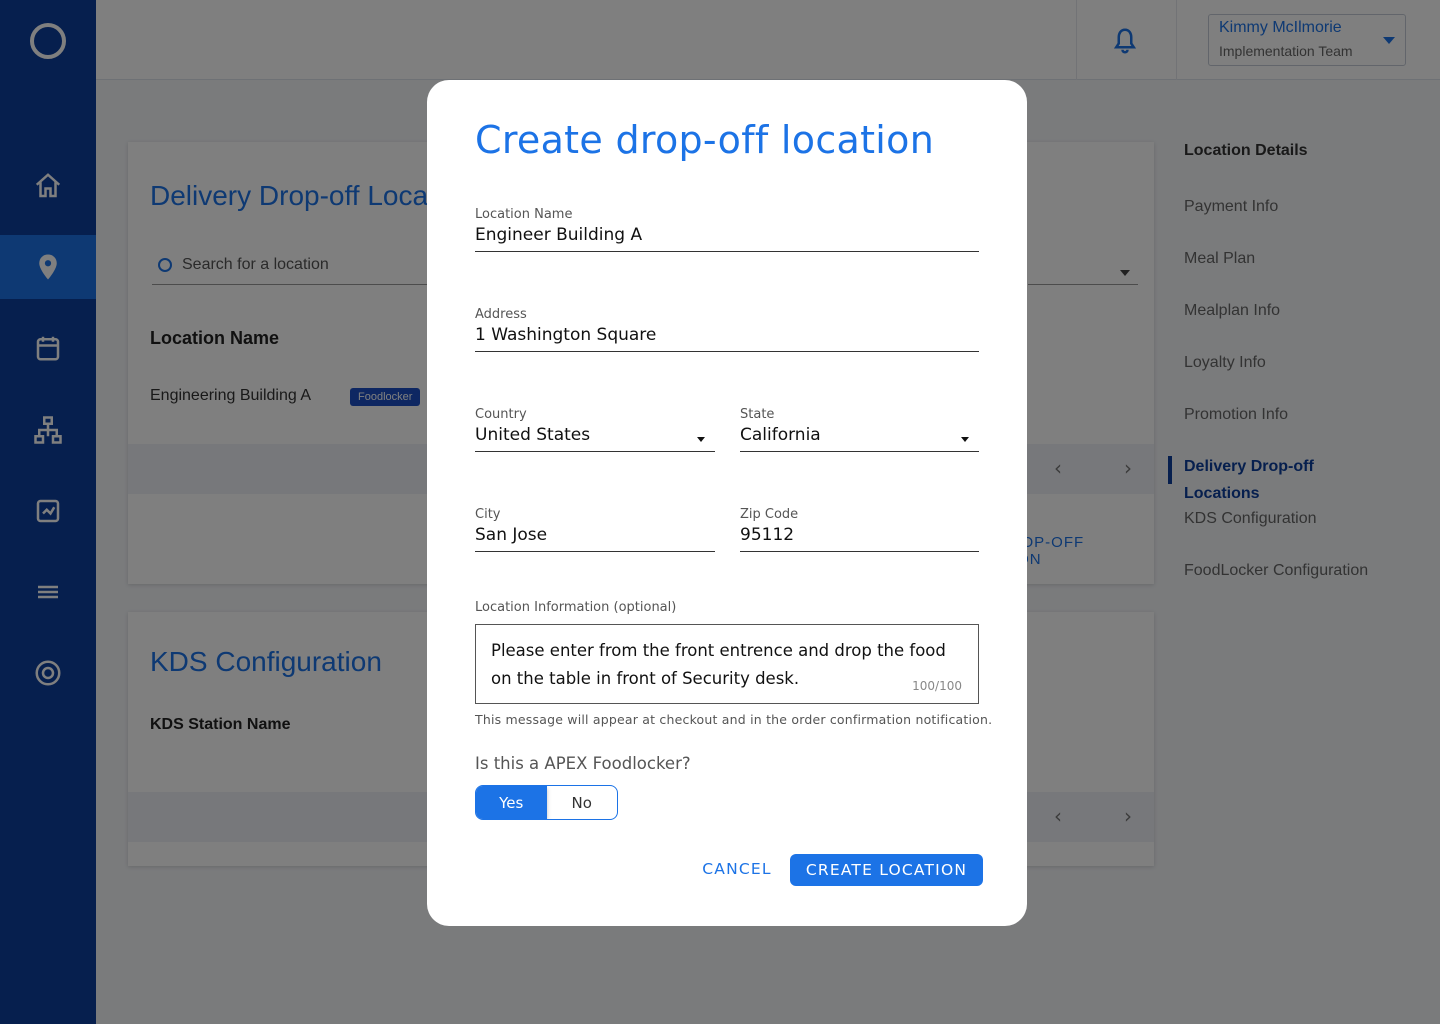  I want to click on toggle-no-button: No, so click(582, 802).